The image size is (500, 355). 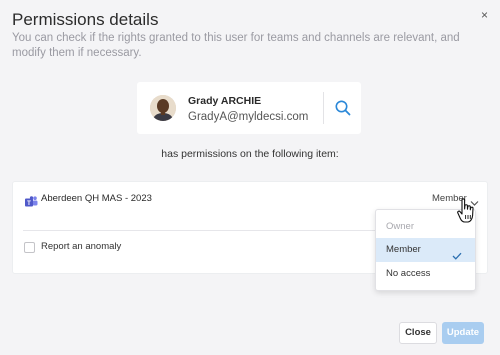 What do you see at coordinates (400, 226) in the screenshot?
I see `role-option-owner: Owner` at bounding box center [400, 226].